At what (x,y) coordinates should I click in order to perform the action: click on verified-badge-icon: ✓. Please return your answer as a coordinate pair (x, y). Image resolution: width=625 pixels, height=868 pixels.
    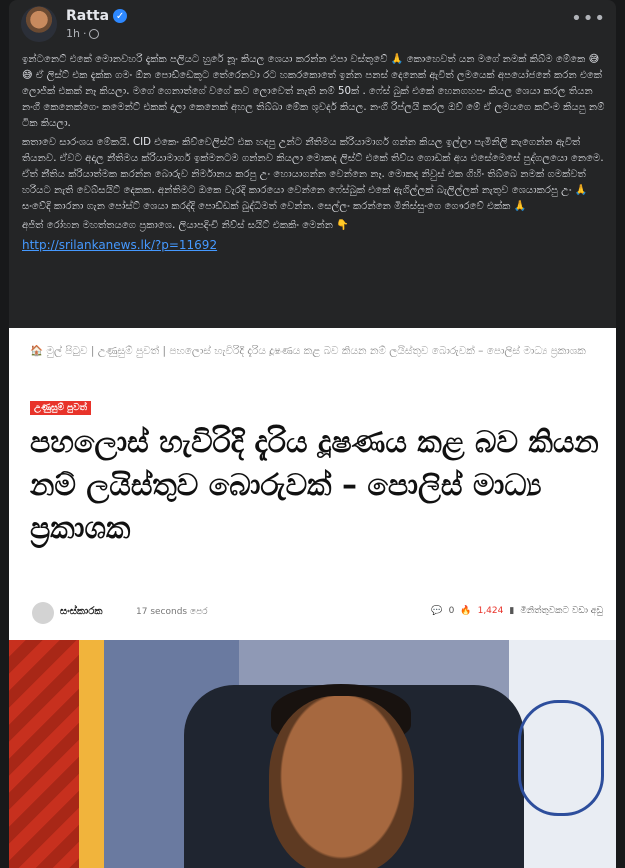
    Looking at the image, I should click on (120, 16).